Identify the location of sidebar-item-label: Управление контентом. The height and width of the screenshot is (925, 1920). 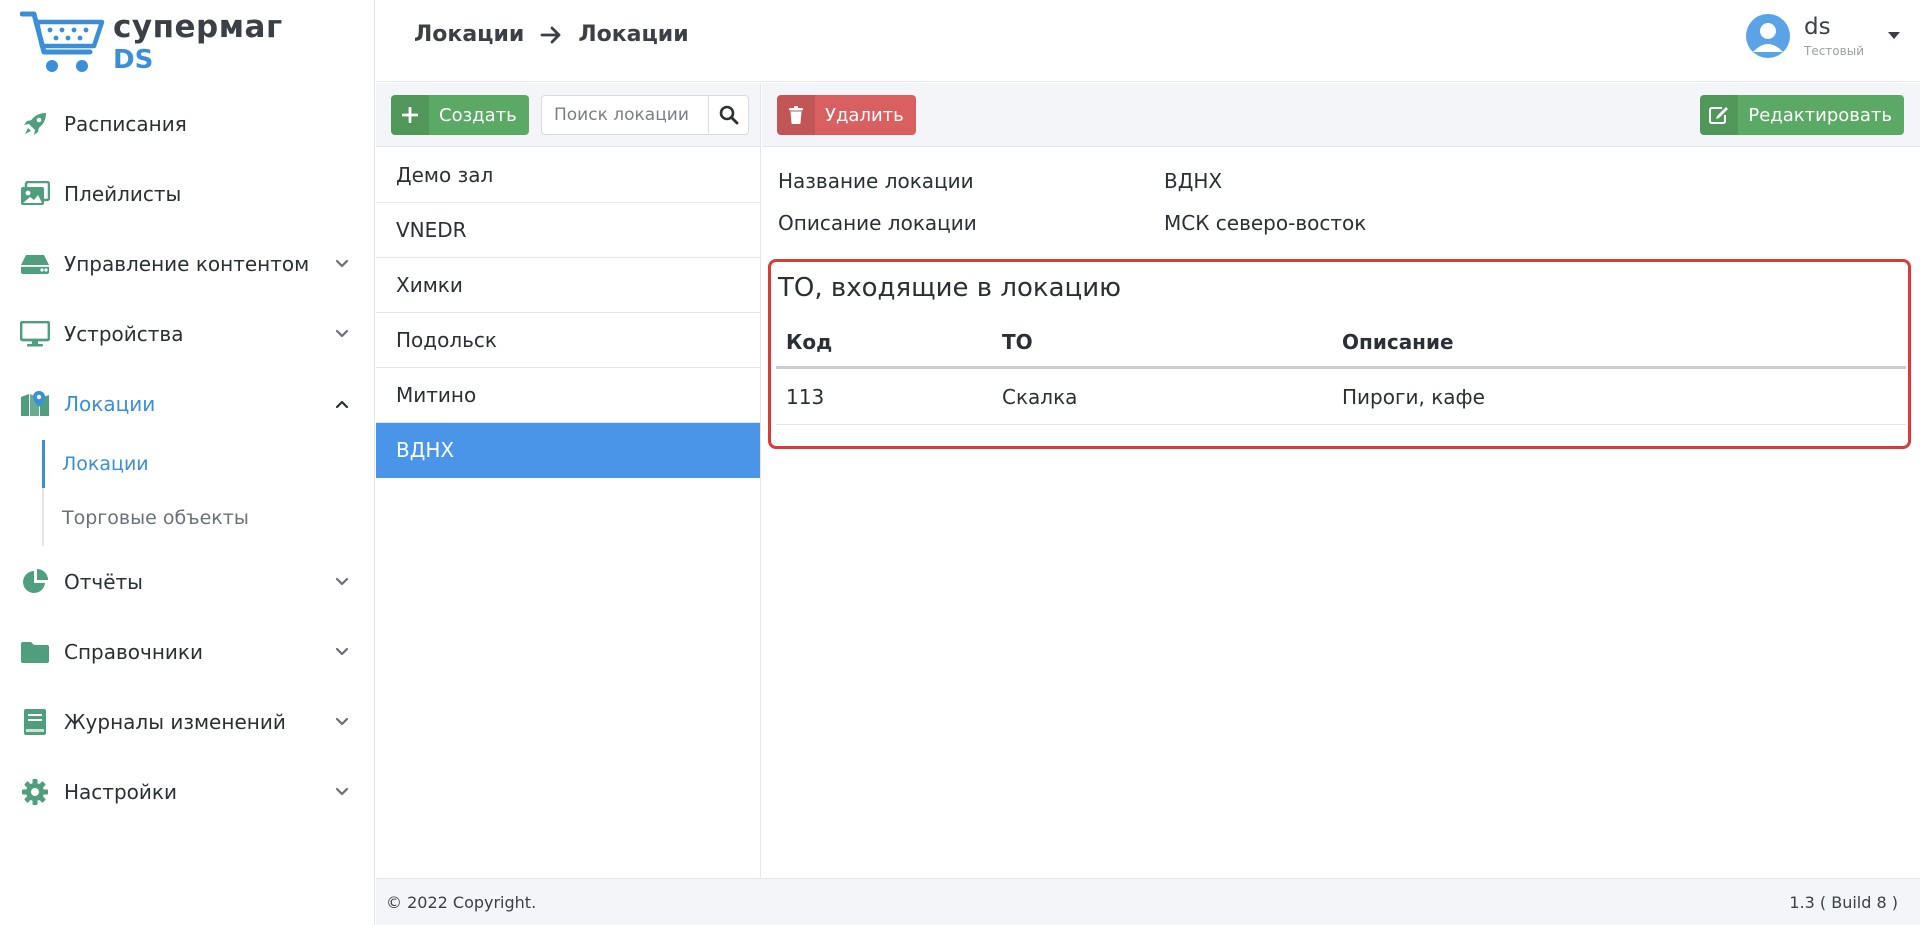
(187, 264).